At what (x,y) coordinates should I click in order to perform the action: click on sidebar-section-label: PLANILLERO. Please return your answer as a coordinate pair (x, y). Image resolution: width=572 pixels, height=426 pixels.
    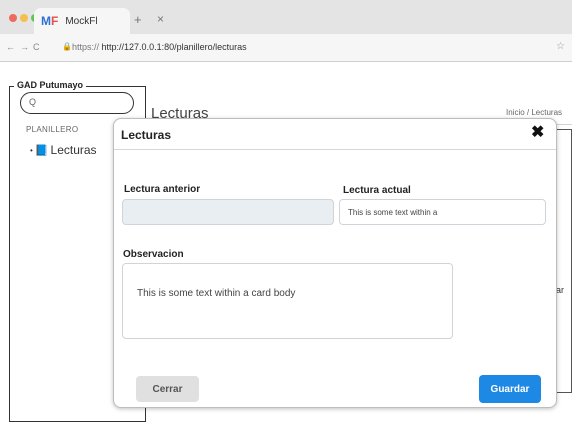
    Looking at the image, I should click on (52, 129).